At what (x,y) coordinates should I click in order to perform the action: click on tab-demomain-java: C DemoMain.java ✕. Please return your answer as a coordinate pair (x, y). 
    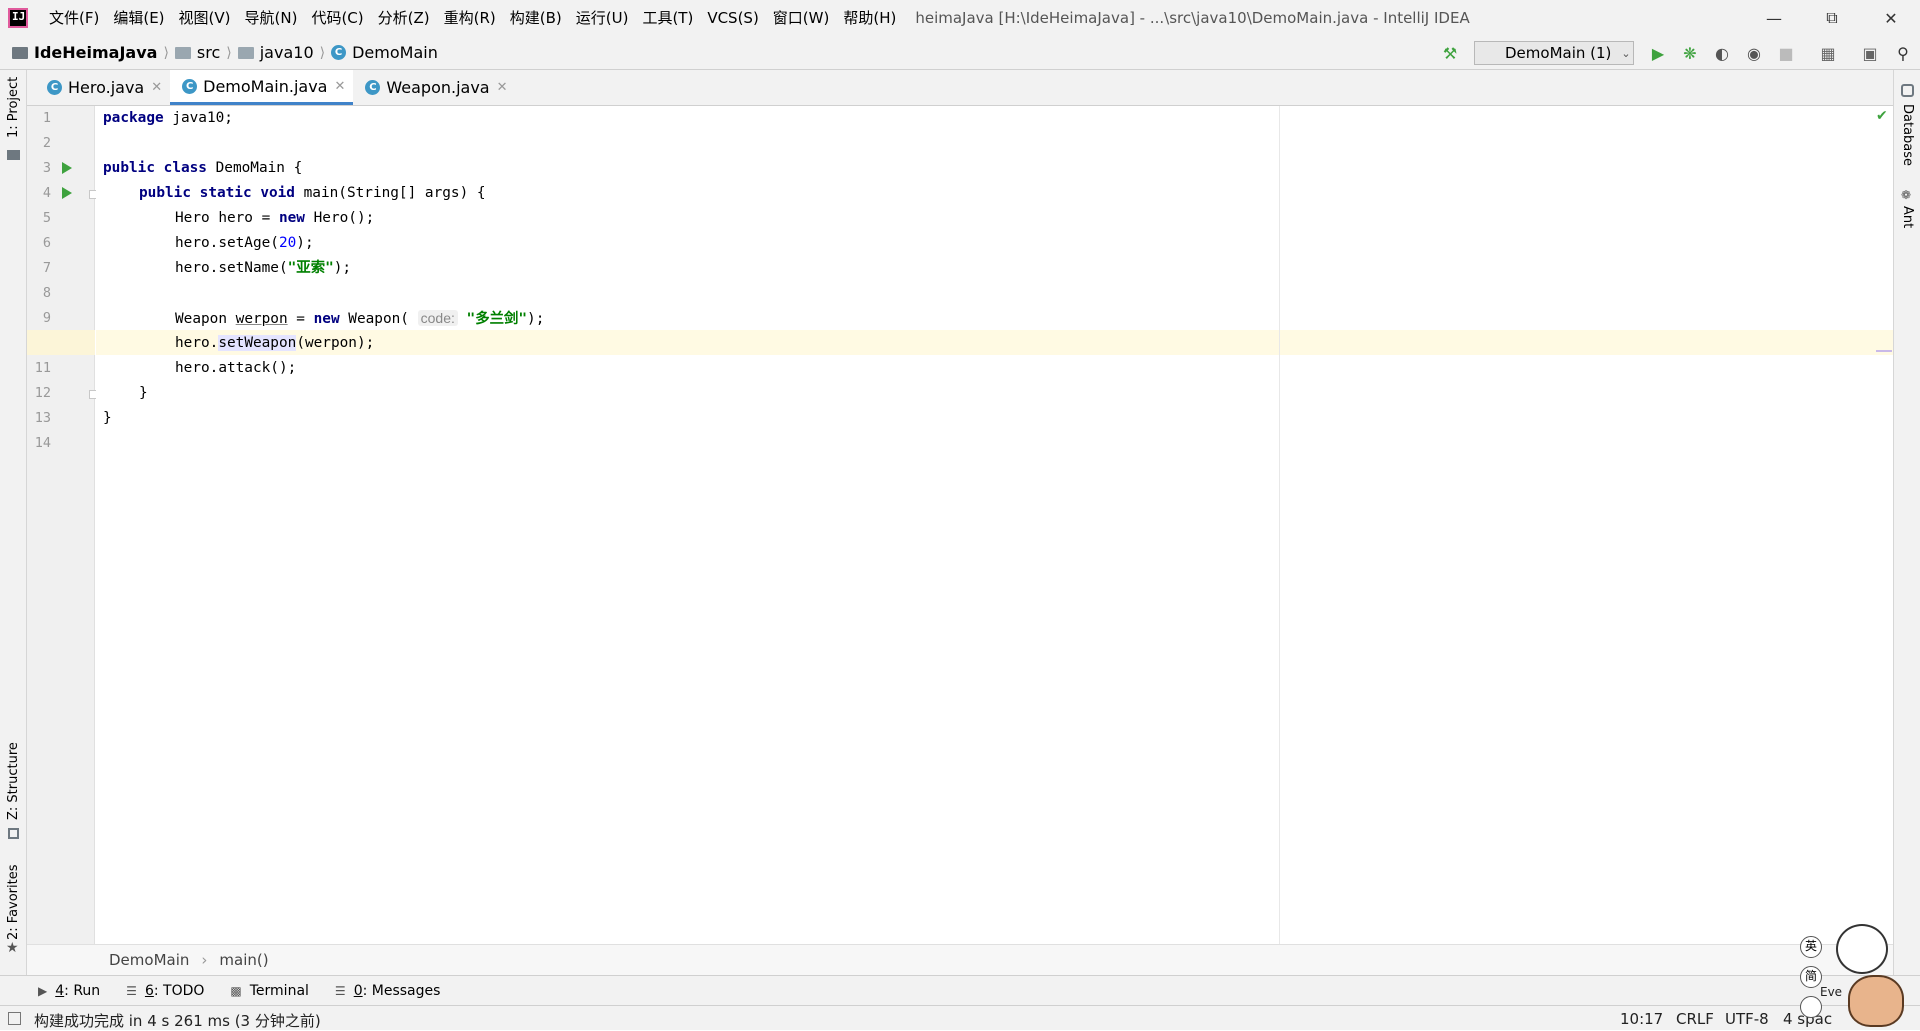
    Looking at the image, I should click on (262, 87).